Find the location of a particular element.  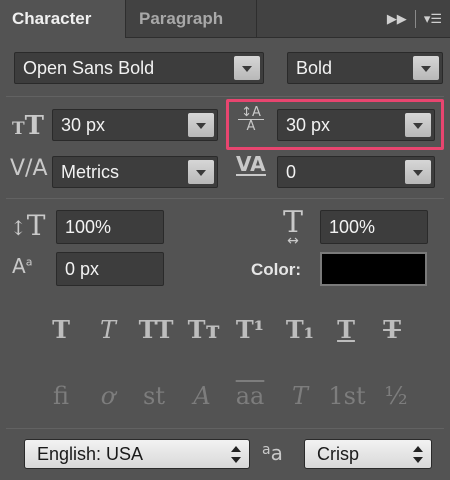

tracking-value: 0 is located at coordinates (291, 172).